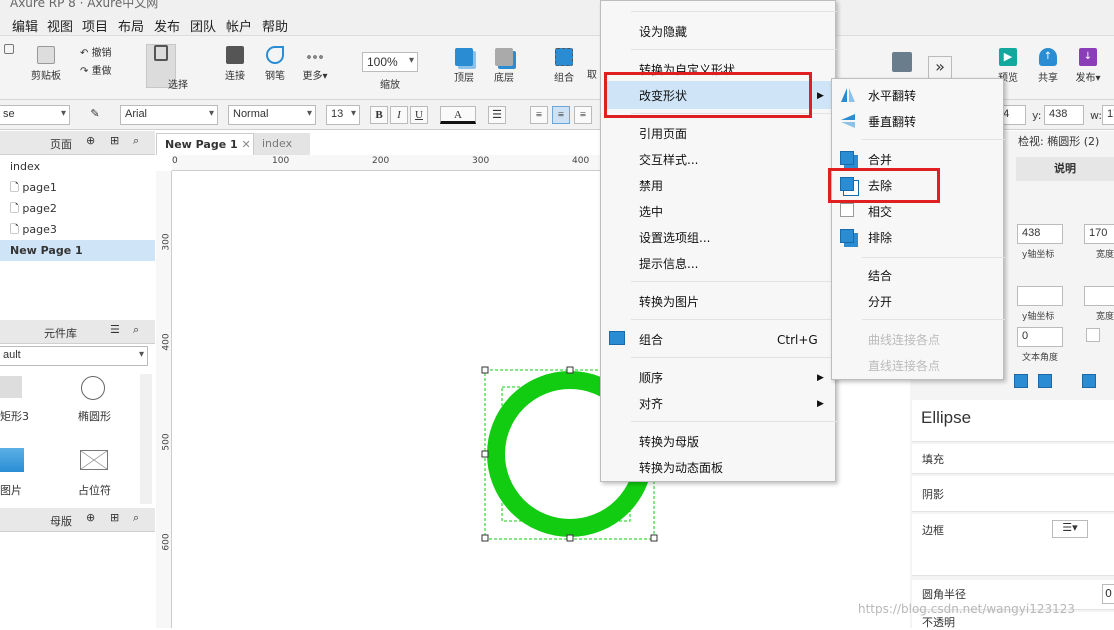  What do you see at coordinates (1108, 594) in the screenshot?
I see `corner-radius-input: 0` at bounding box center [1108, 594].